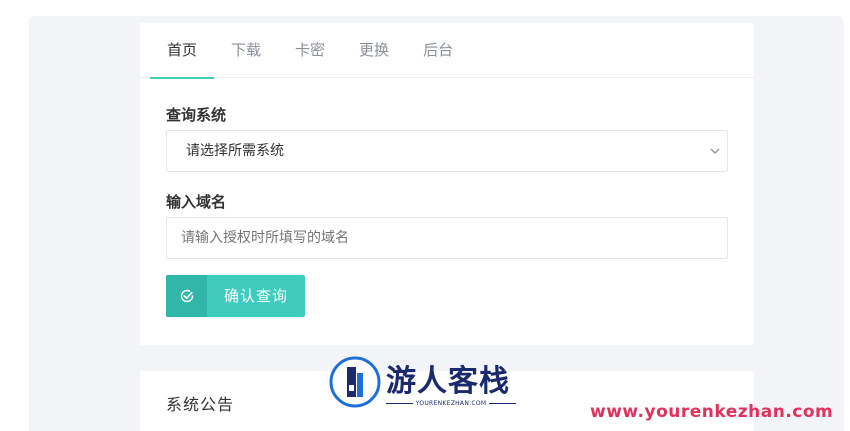  Describe the element at coordinates (715, 151) in the screenshot. I see `chevron-down-icon` at that location.